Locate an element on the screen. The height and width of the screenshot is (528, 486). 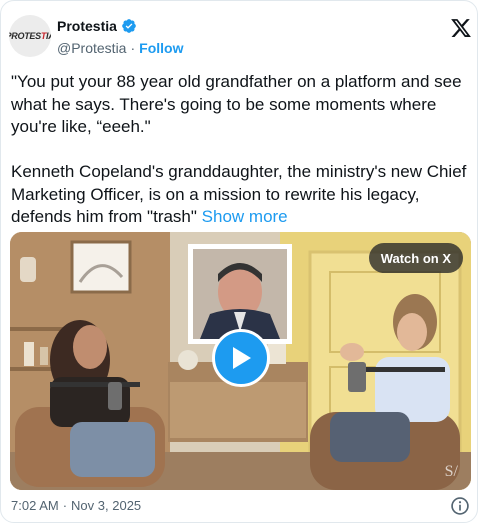
author-name-row: Protestia is located at coordinates (97, 26).